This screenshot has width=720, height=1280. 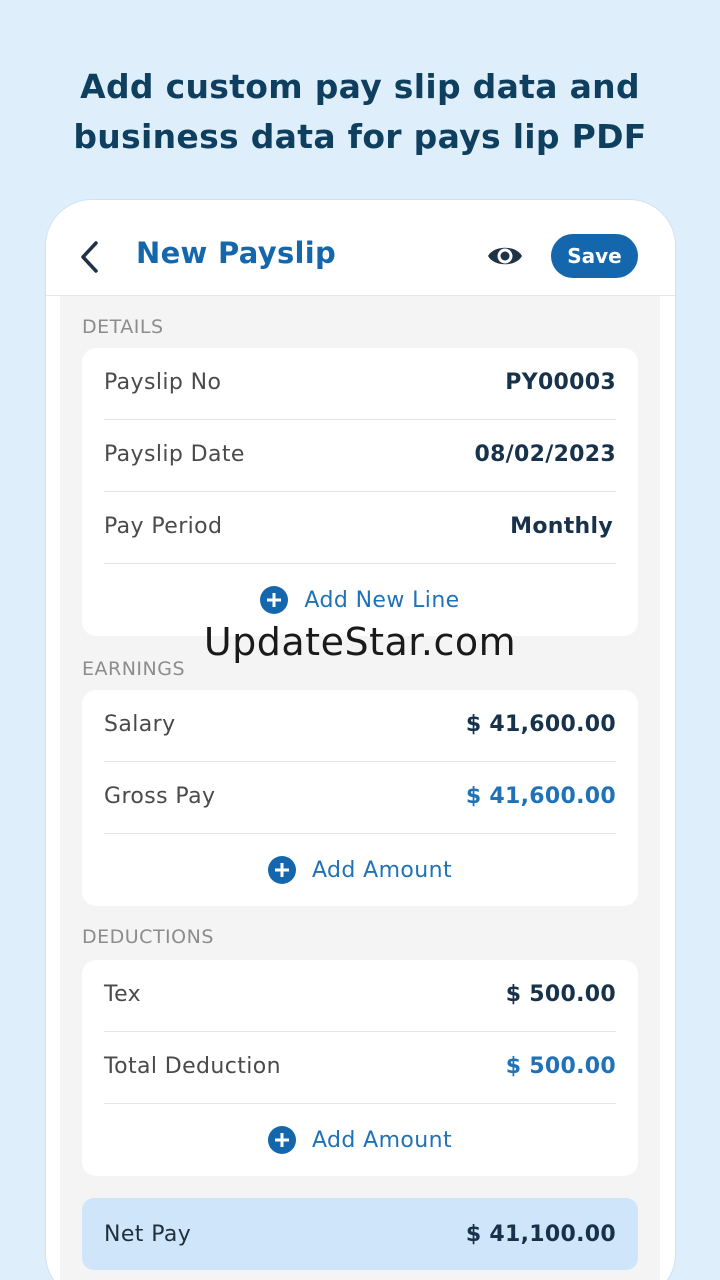 I want to click on row-label: Tex, so click(x=123, y=994).